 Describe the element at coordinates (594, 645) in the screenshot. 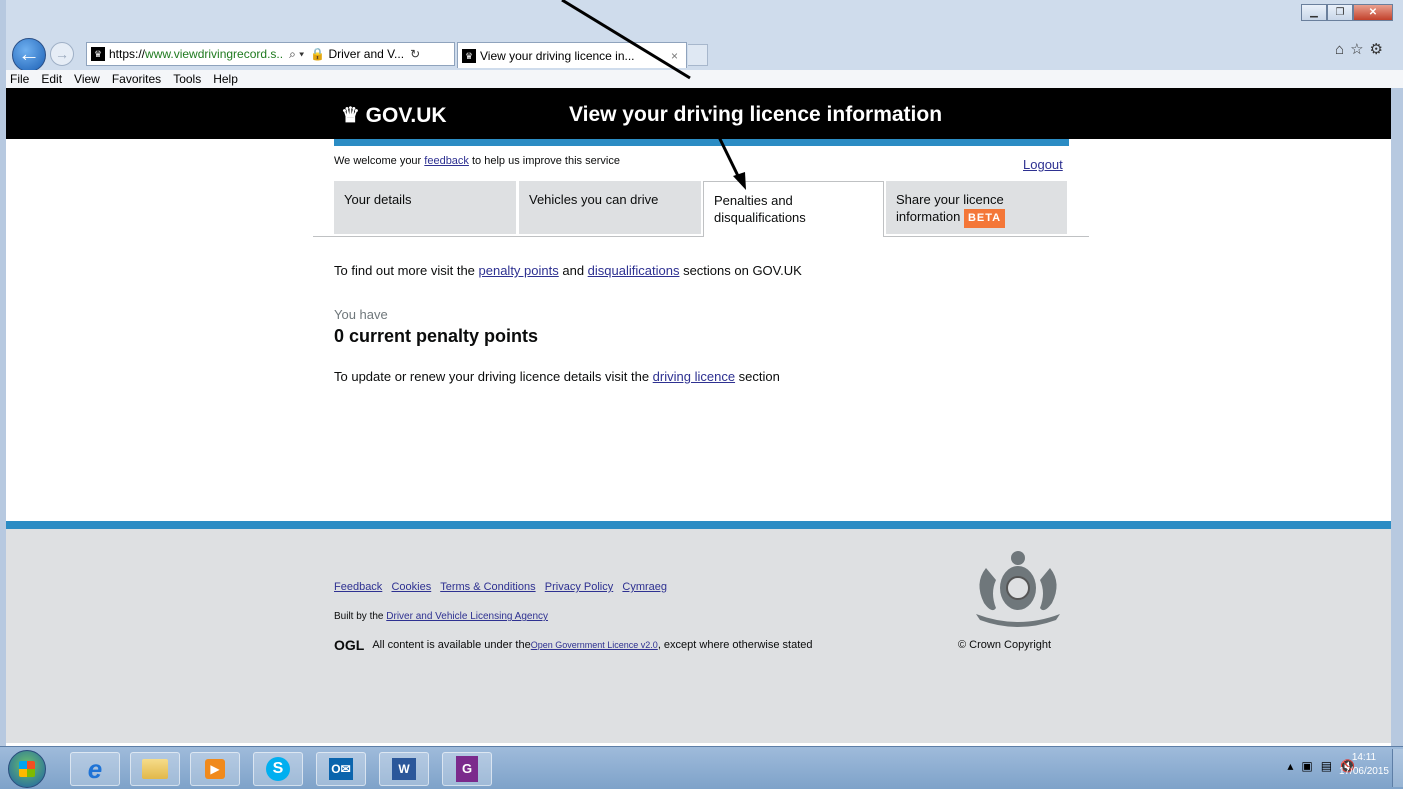

I see `ogl-licence-link: Open Government Licence v2.0` at that location.